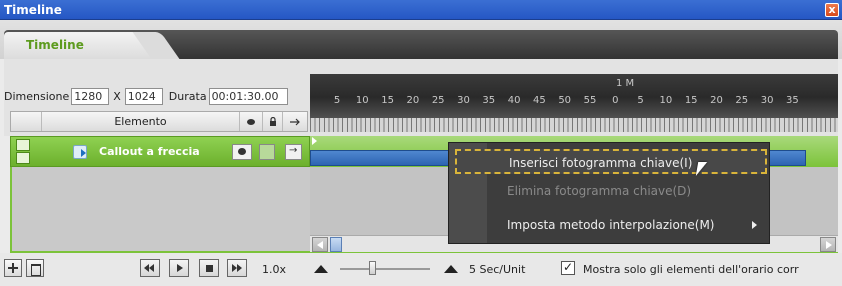 The width and height of the screenshot is (842, 286). I want to click on row-toggle-group, so click(24, 152).